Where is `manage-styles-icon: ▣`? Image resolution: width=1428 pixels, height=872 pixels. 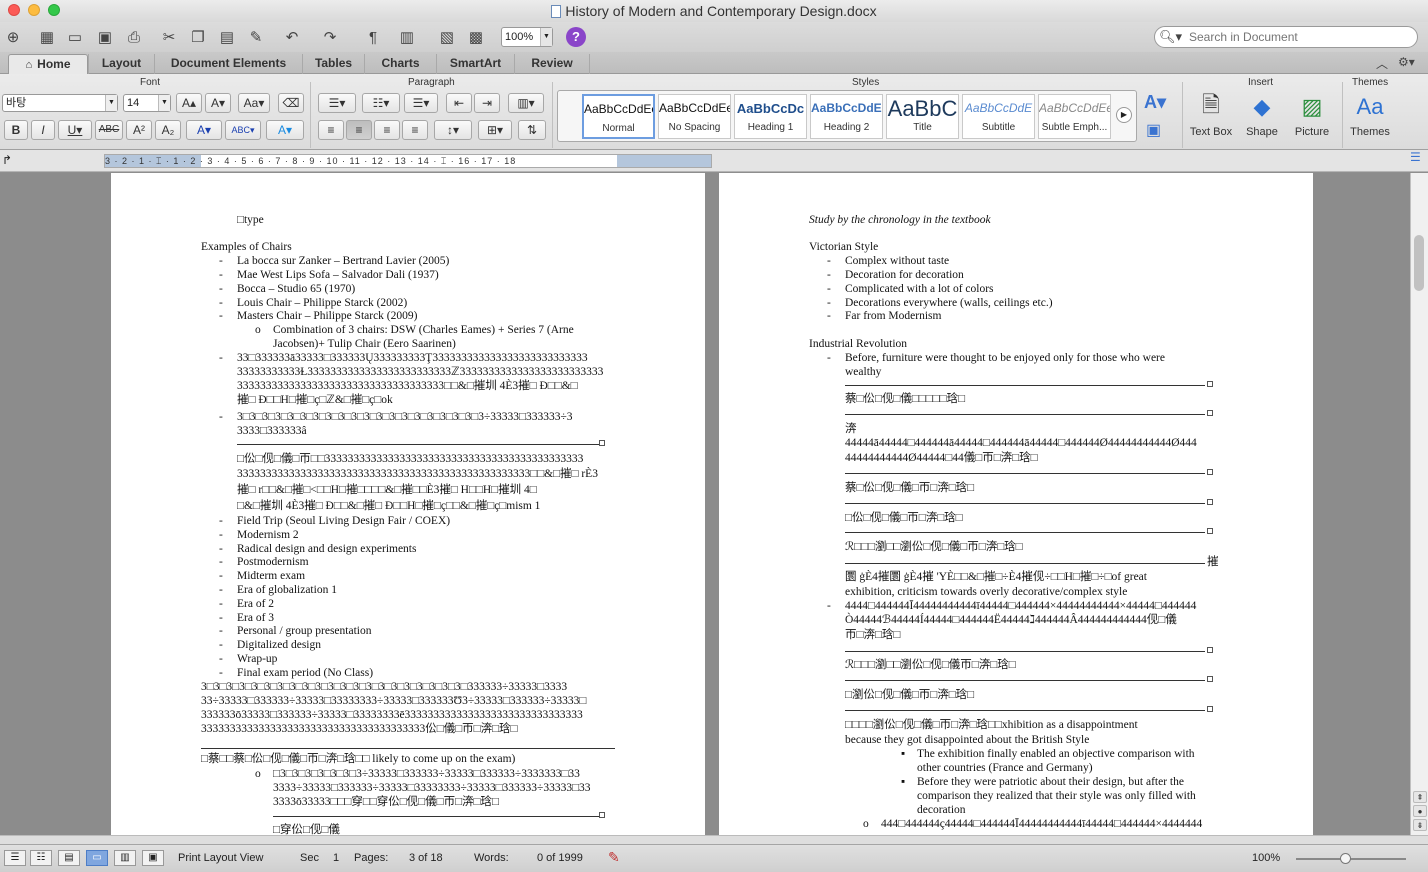
manage-styles-icon: ▣ is located at coordinates (1153, 130).